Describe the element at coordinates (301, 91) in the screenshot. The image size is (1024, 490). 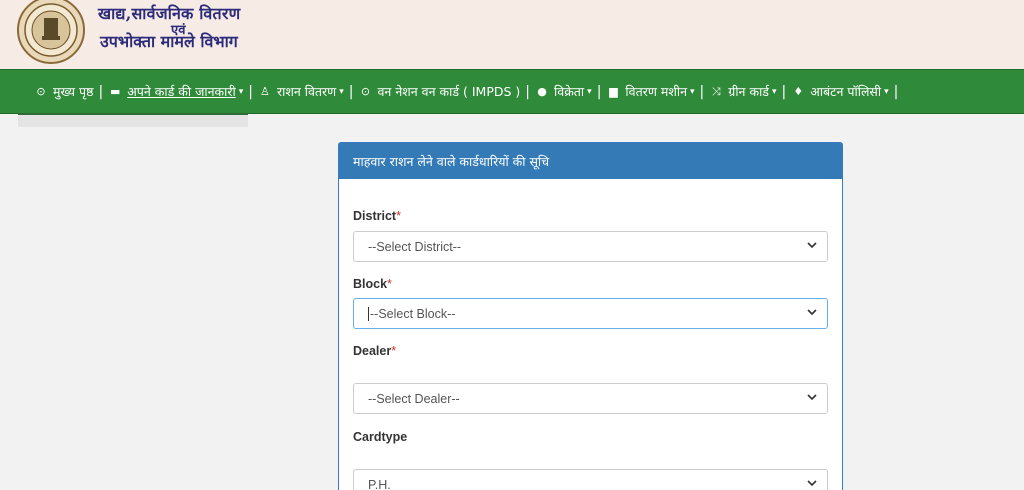
I see `nav-item-ration-distribution: ♙ राशन वितरण ▾` at that location.